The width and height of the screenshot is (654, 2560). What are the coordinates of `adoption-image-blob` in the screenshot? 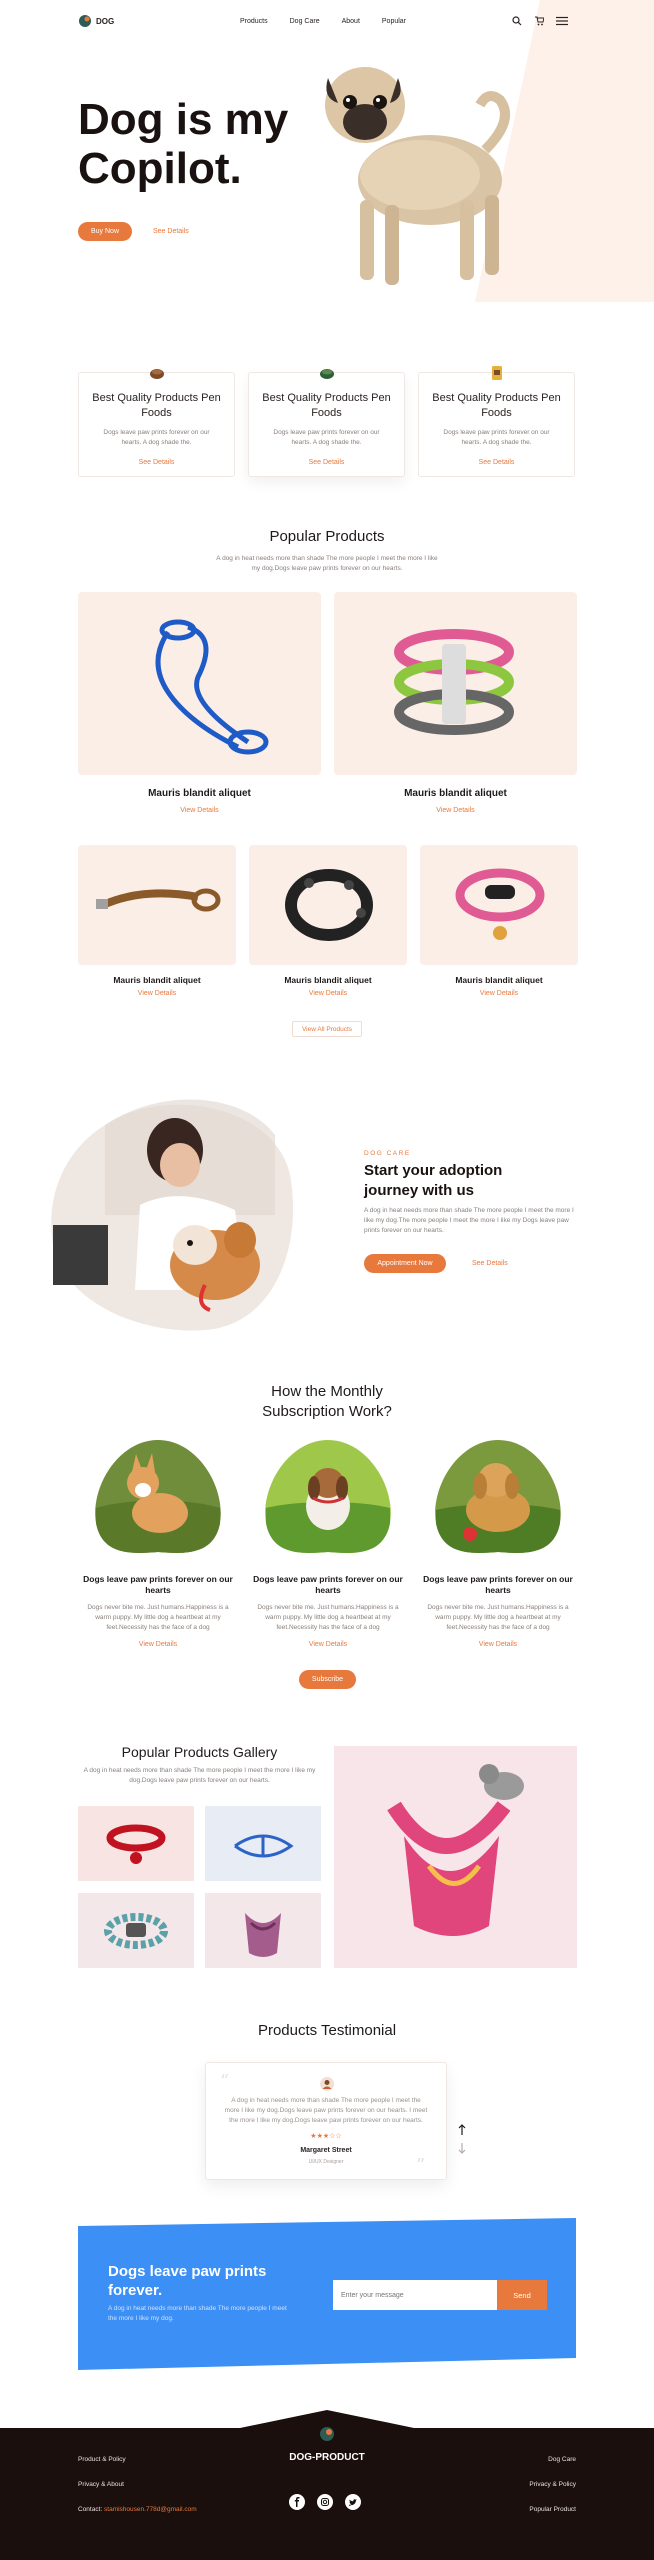 It's located at (175, 1215).